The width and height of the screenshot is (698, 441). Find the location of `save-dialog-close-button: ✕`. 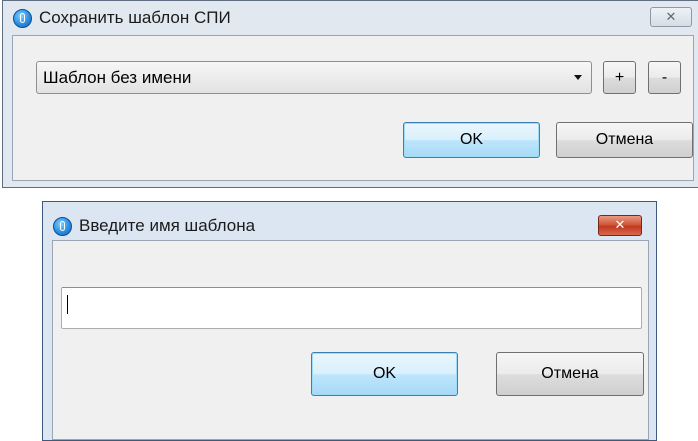

save-dialog-close-button: ✕ is located at coordinates (671, 17).